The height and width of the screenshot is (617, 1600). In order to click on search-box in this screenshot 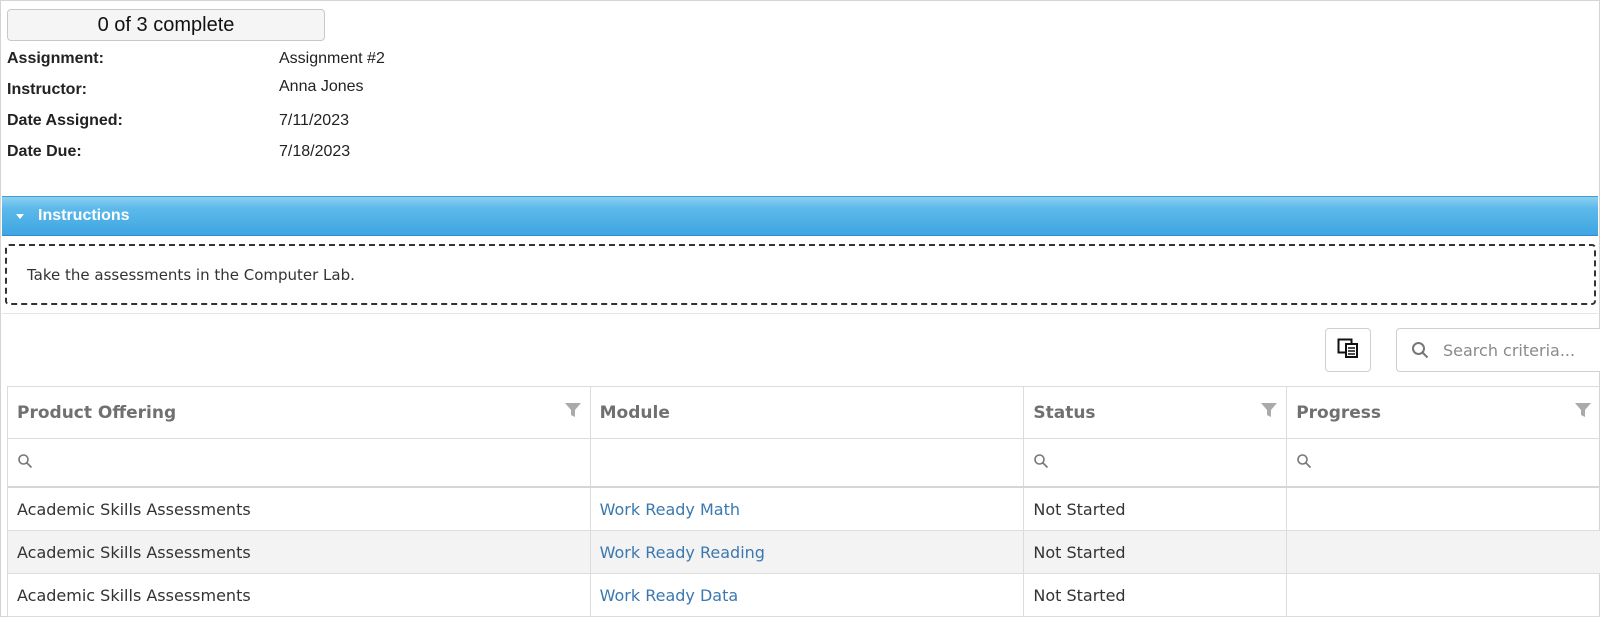, I will do `click(1498, 350)`.